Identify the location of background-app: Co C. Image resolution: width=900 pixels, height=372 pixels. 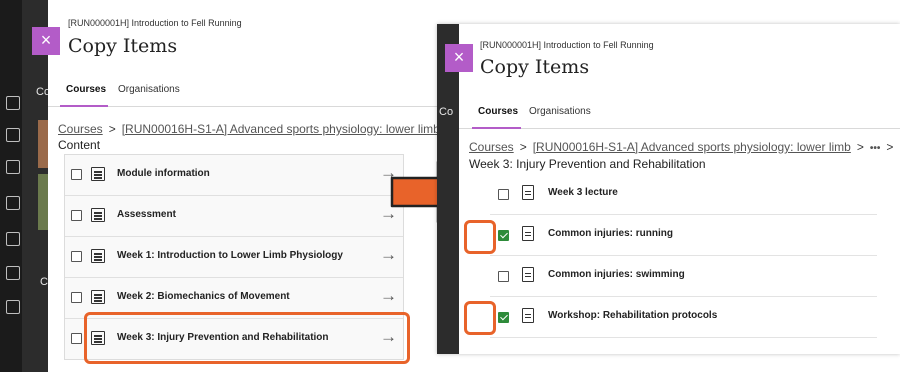
(25, 186).